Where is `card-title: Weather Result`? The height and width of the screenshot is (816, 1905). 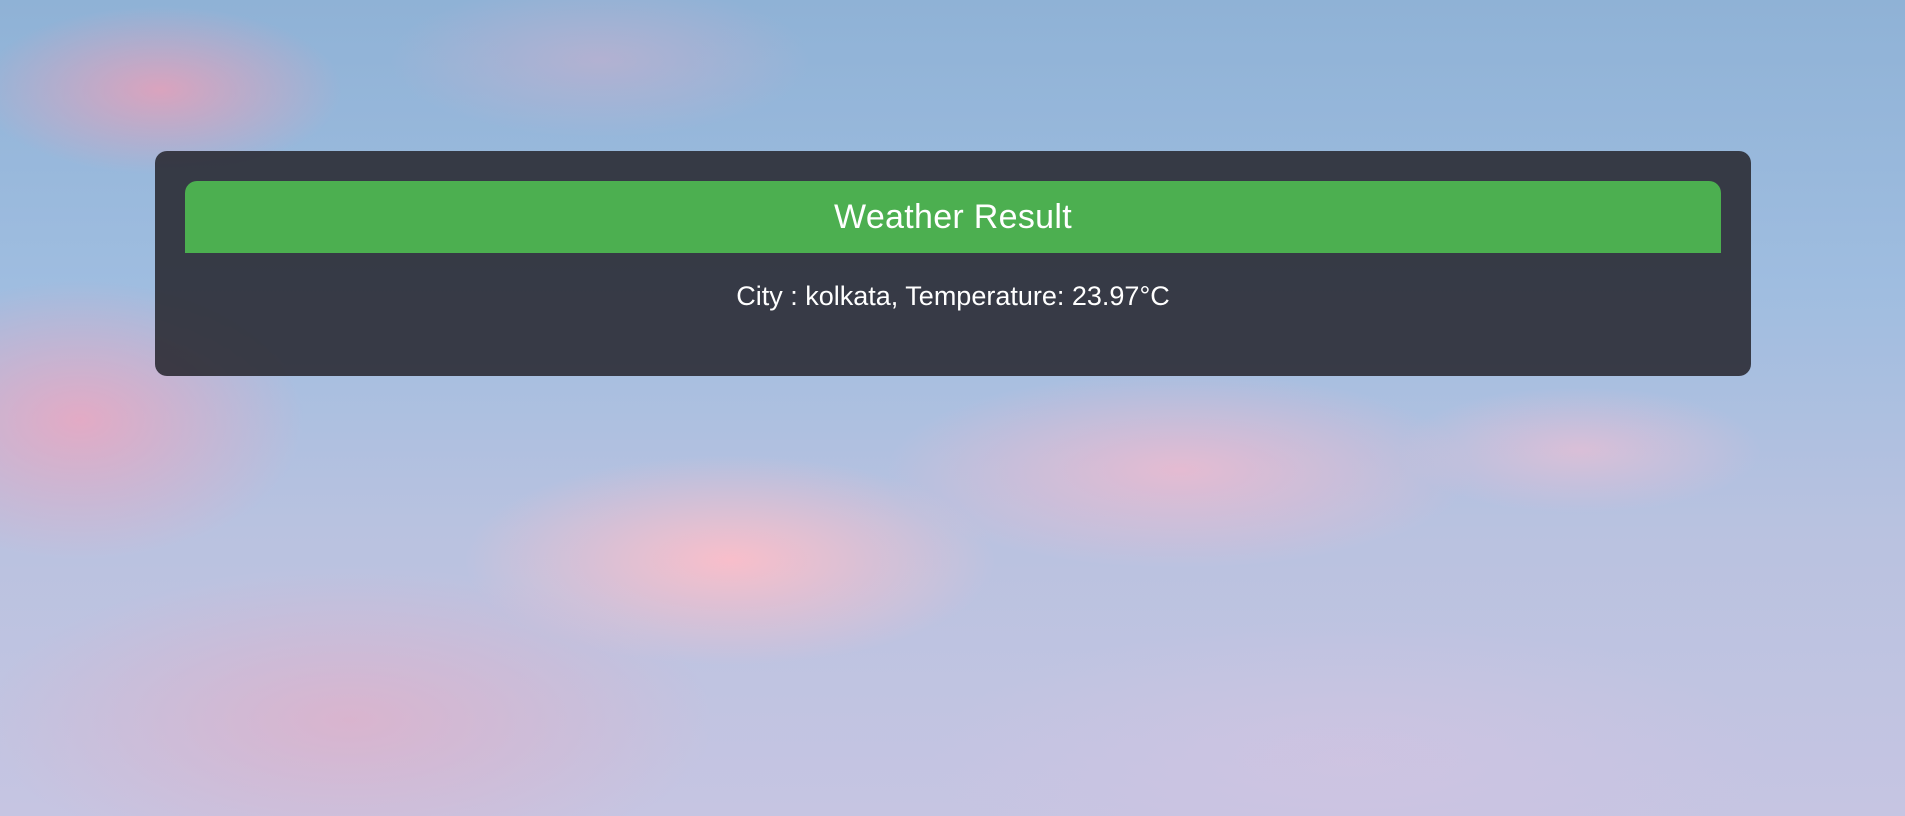 card-title: Weather Result is located at coordinates (953, 216).